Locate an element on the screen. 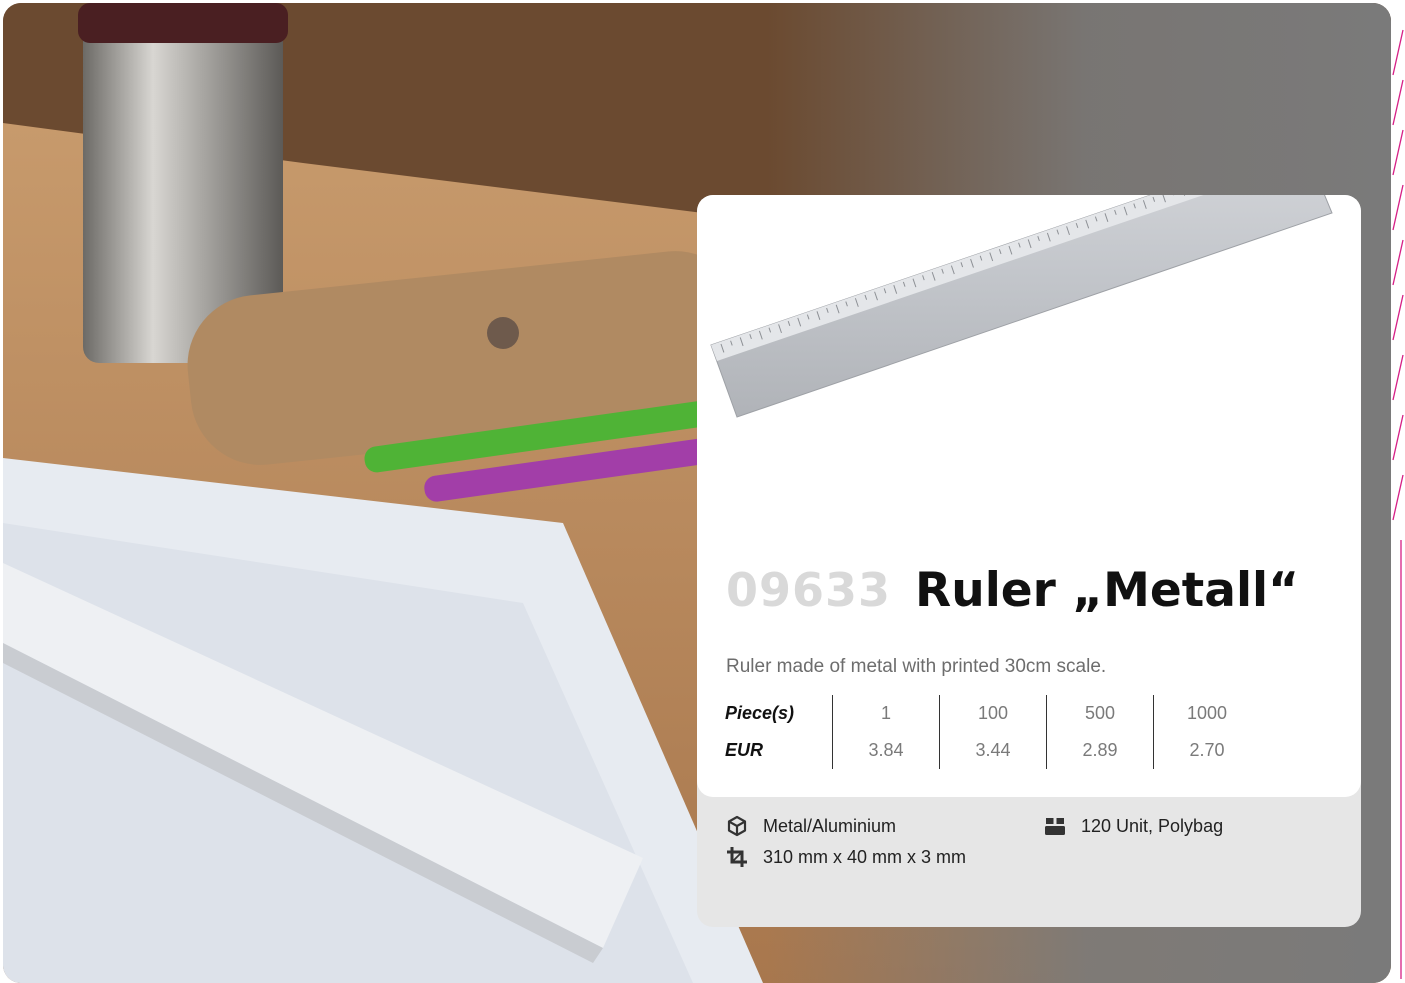  dimensions-text: 310 mm x 40 mm x 3 mm is located at coordinates (864, 857).